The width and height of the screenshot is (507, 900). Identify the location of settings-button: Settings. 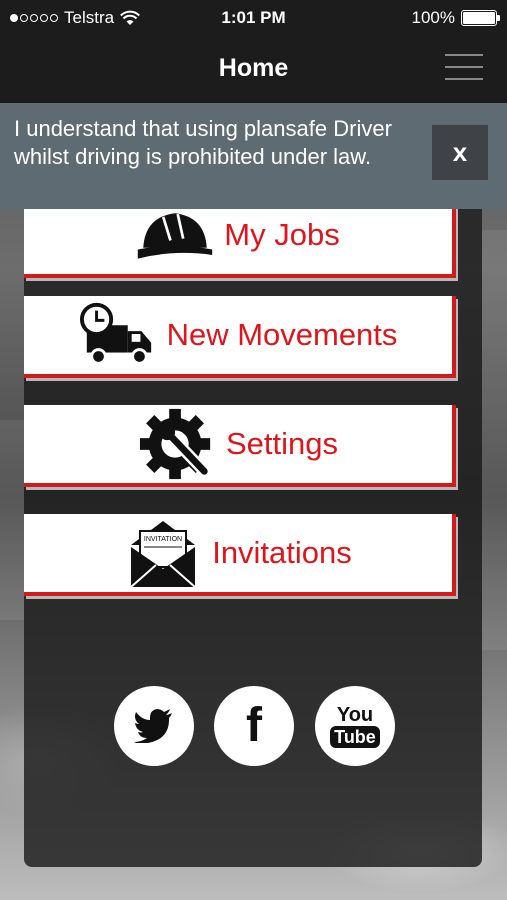
(240, 446).